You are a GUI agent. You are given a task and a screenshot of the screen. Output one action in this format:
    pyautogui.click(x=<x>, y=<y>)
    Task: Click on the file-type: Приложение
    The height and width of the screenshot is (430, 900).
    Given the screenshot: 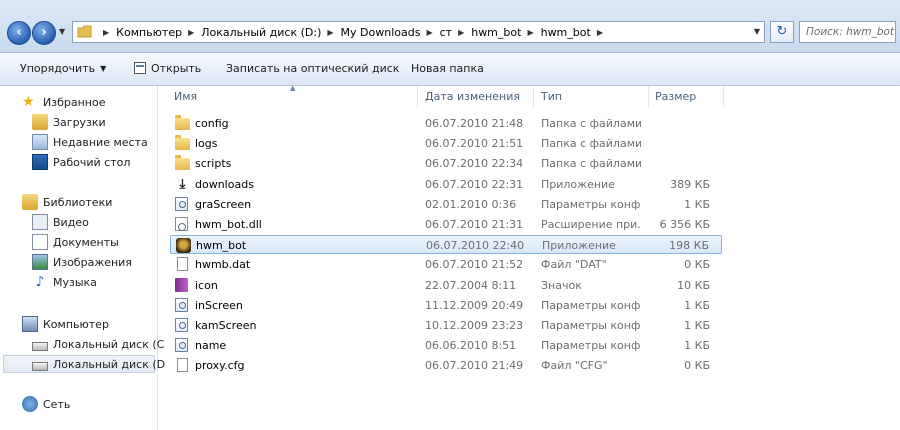 What is the action you would take?
    pyautogui.click(x=578, y=184)
    